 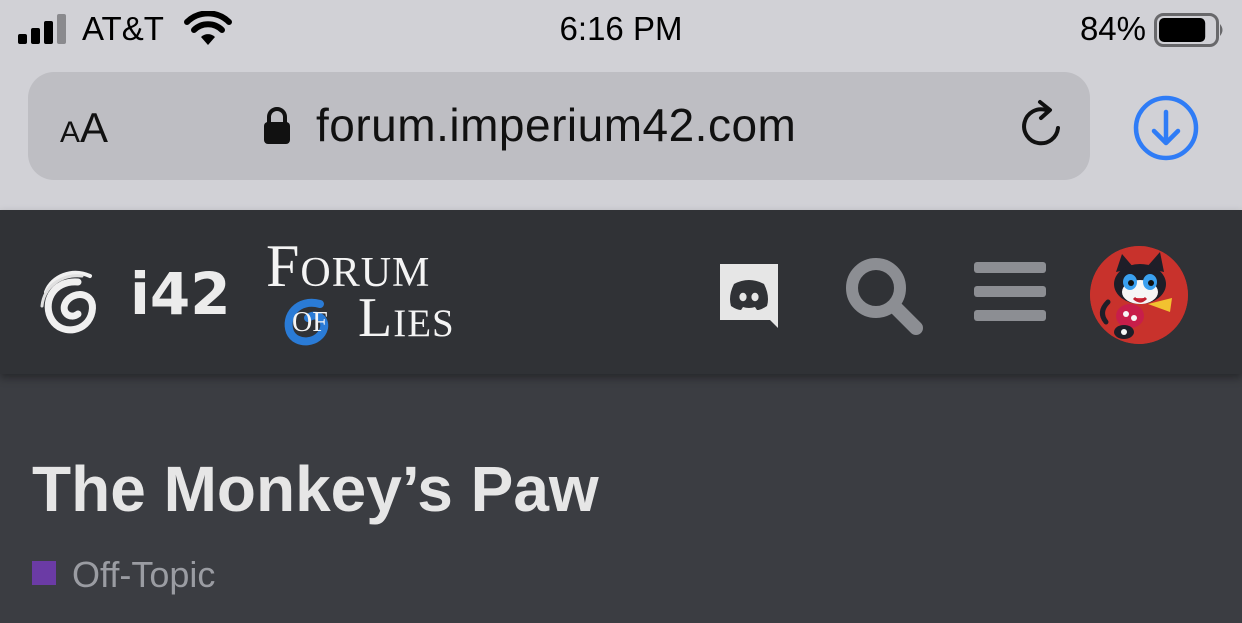 What do you see at coordinates (1188, 30) in the screenshot?
I see `battery-icon` at bounding box center [1188, 30].